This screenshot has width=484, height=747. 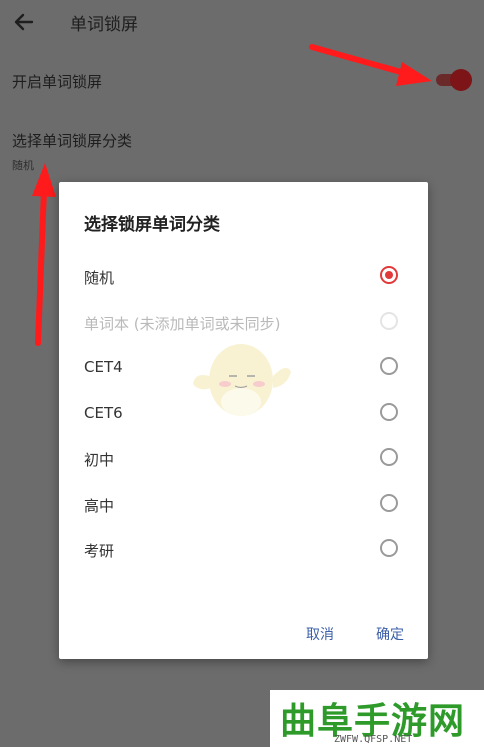 I want to click on watermark-url: ZWFW.QFSP.NET, so click(x=373, y=739).